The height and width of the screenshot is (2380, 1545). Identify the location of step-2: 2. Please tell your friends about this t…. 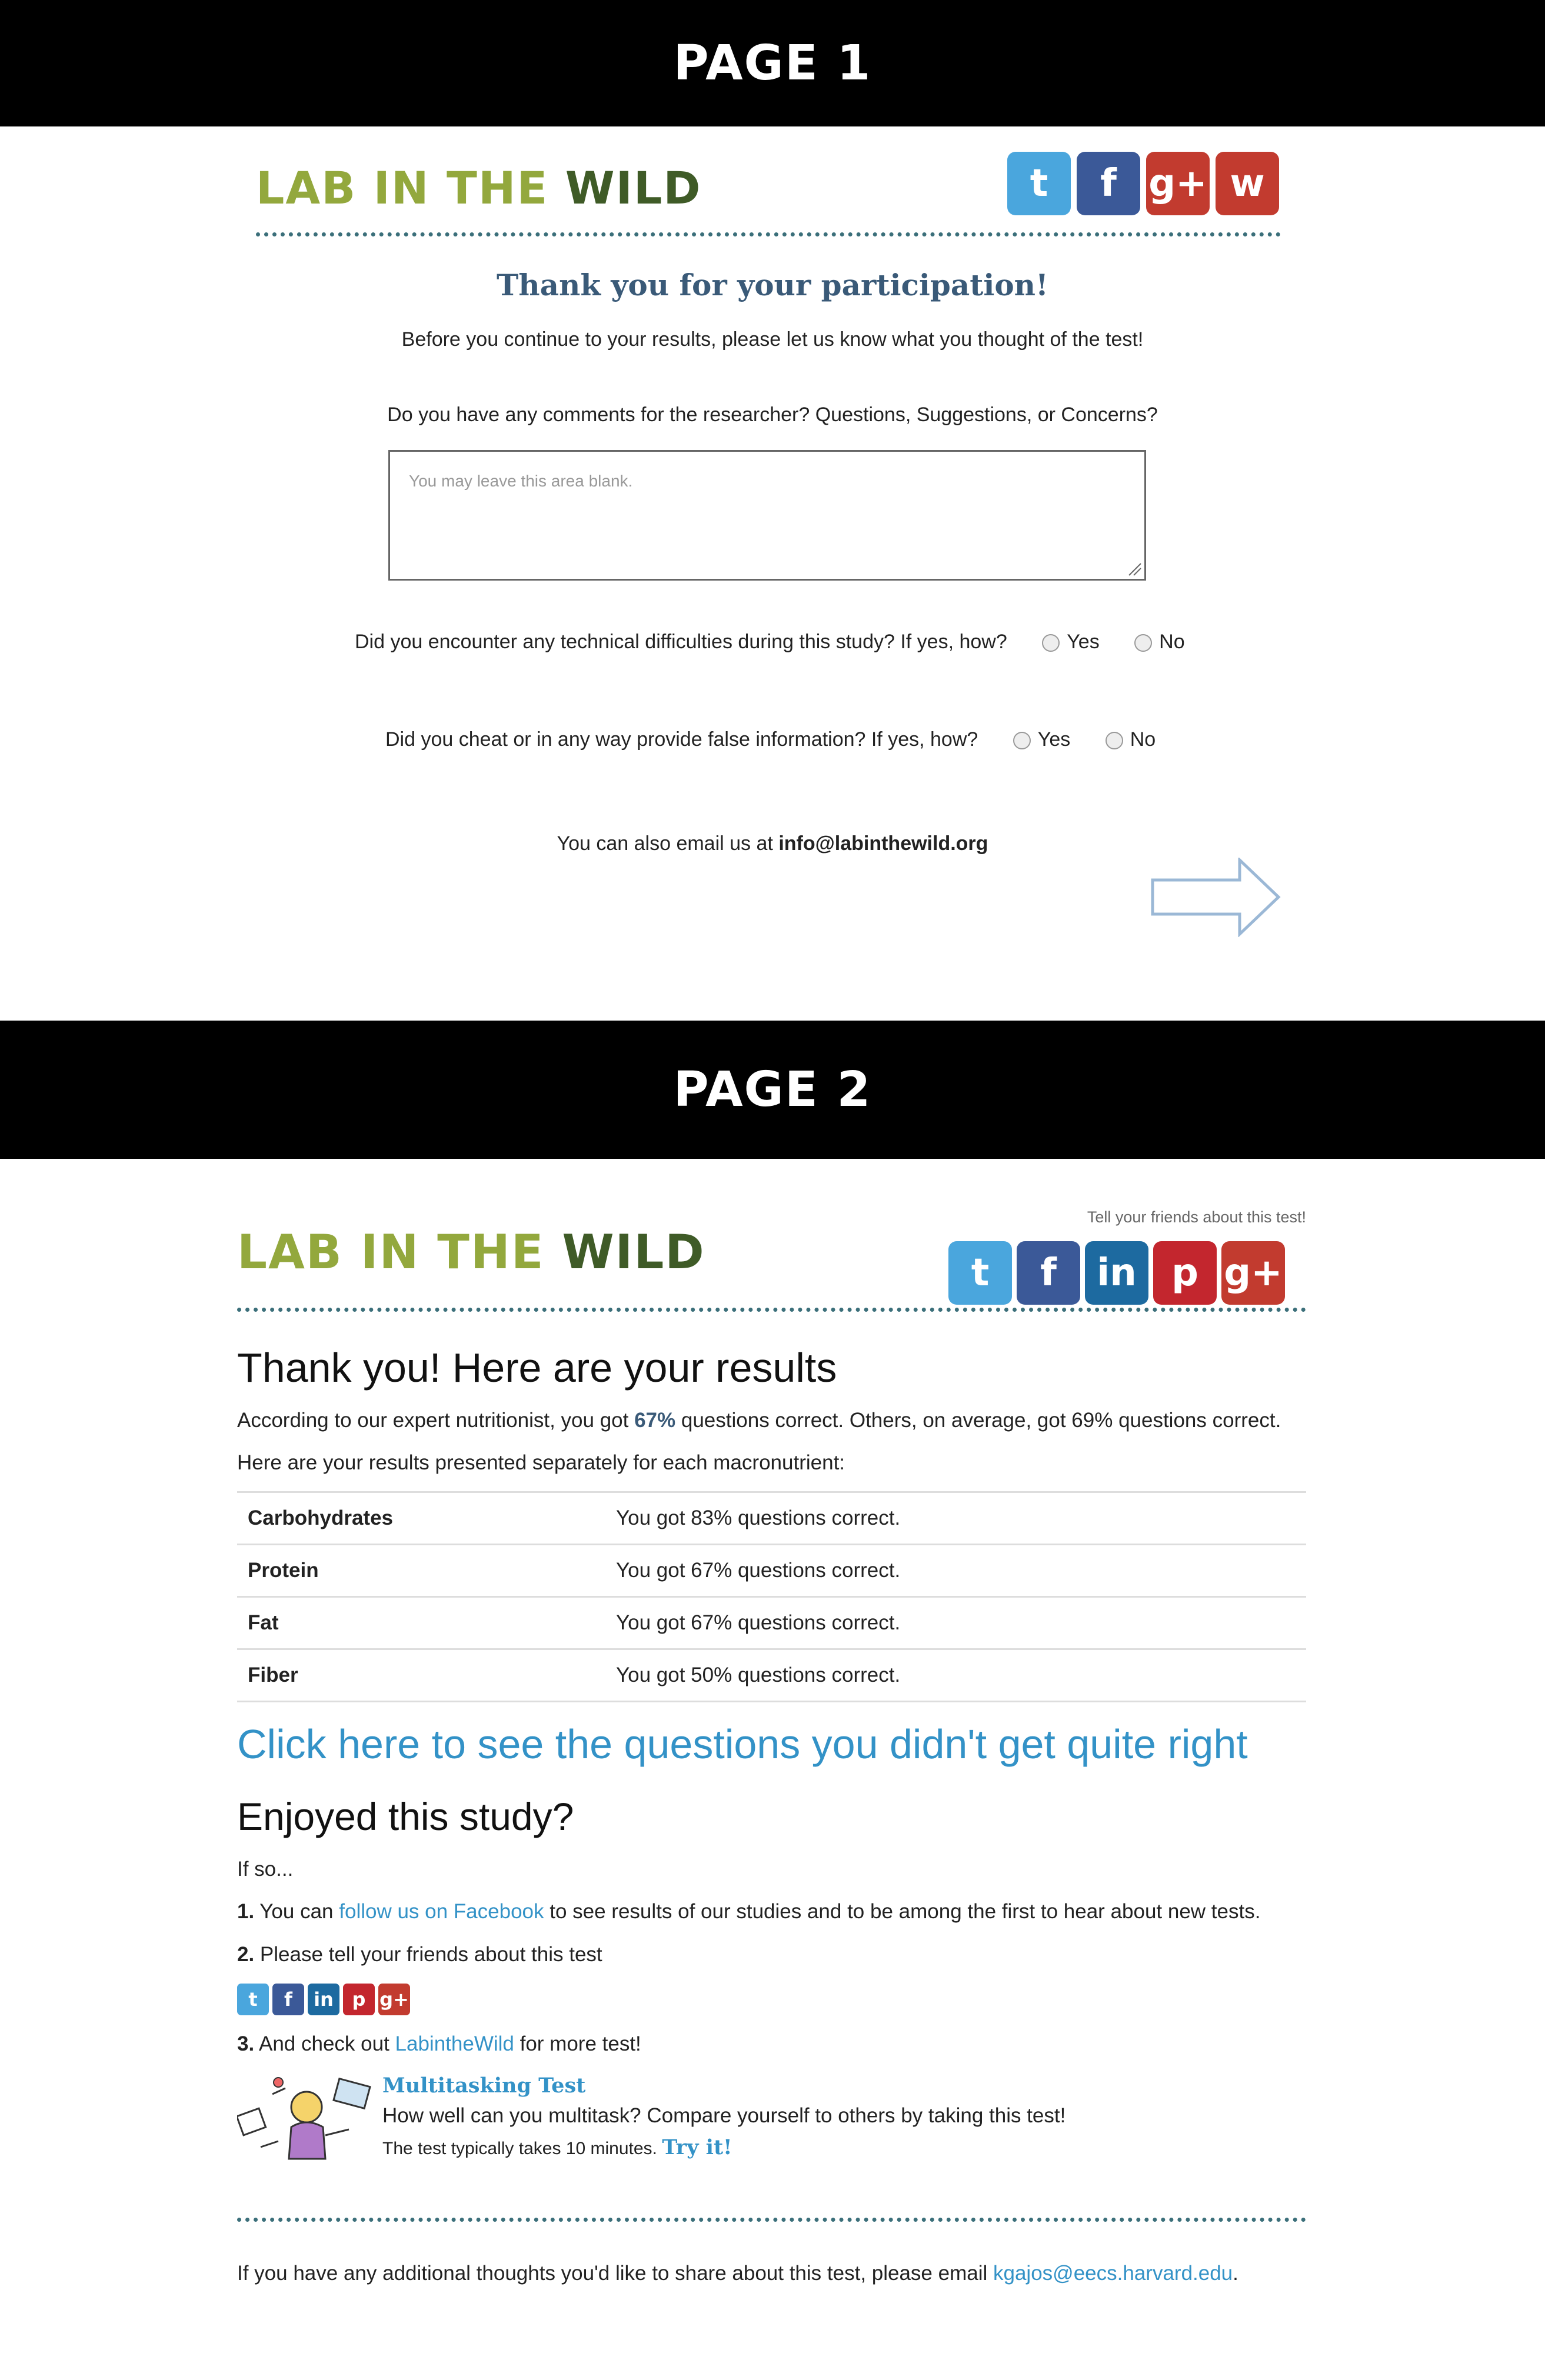
(419, 1955).